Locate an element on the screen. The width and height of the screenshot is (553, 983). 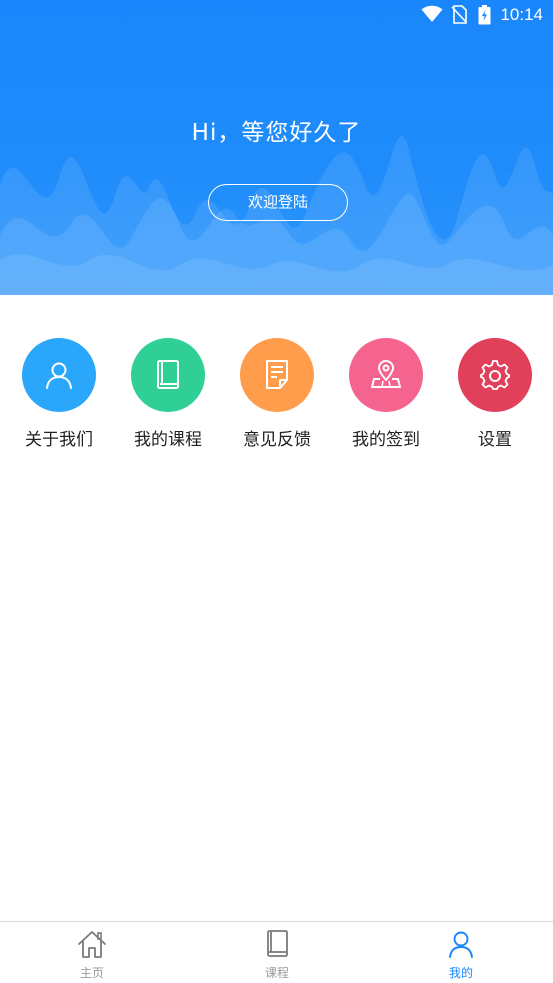
nav-tab-home: 主页 is located at coordinates (92, 954).